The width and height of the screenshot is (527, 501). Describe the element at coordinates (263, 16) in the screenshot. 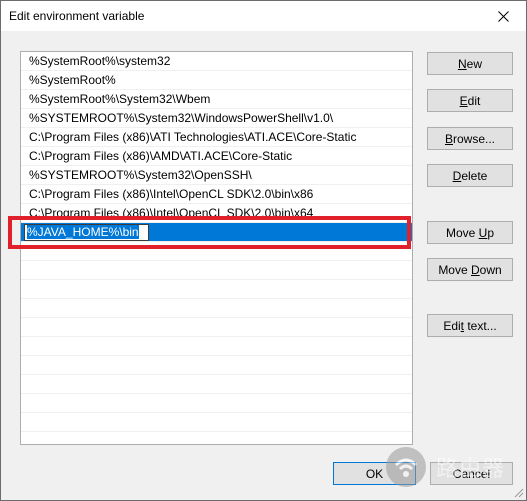

I see `title-bar: Edit environment variable` at that location.